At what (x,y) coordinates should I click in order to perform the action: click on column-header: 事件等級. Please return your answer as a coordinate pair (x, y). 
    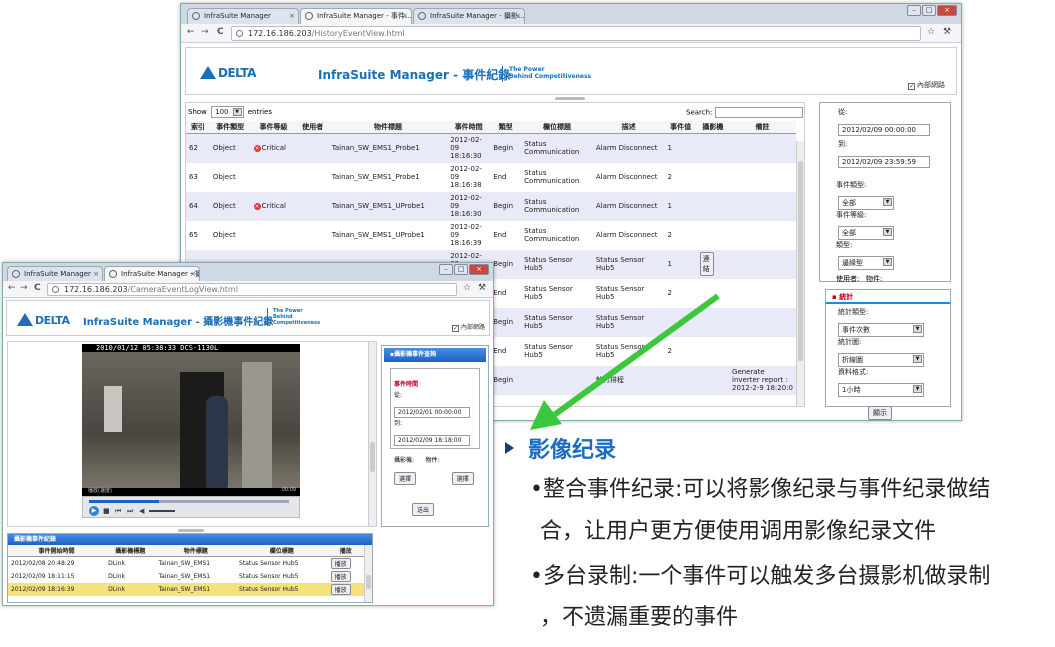
    Looking at the image, I should click on (273, 127).